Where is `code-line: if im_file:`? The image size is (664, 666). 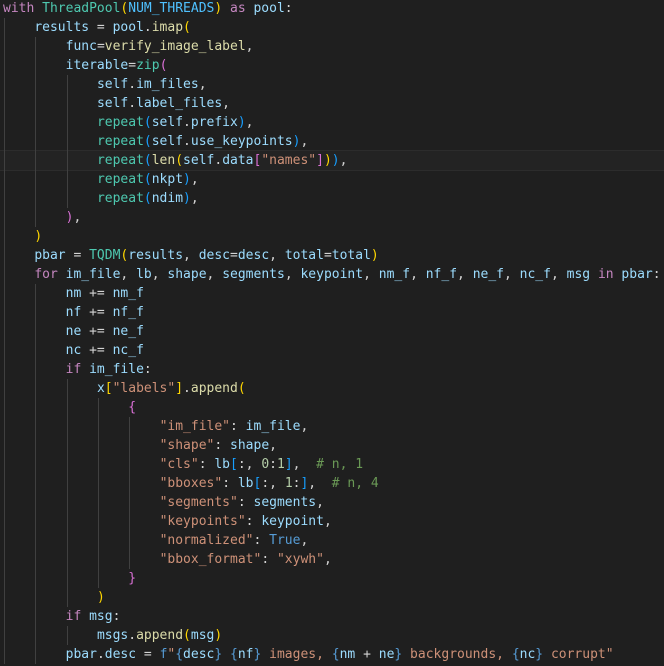
code-line: if im_file: is located at coordinates (332, 369).